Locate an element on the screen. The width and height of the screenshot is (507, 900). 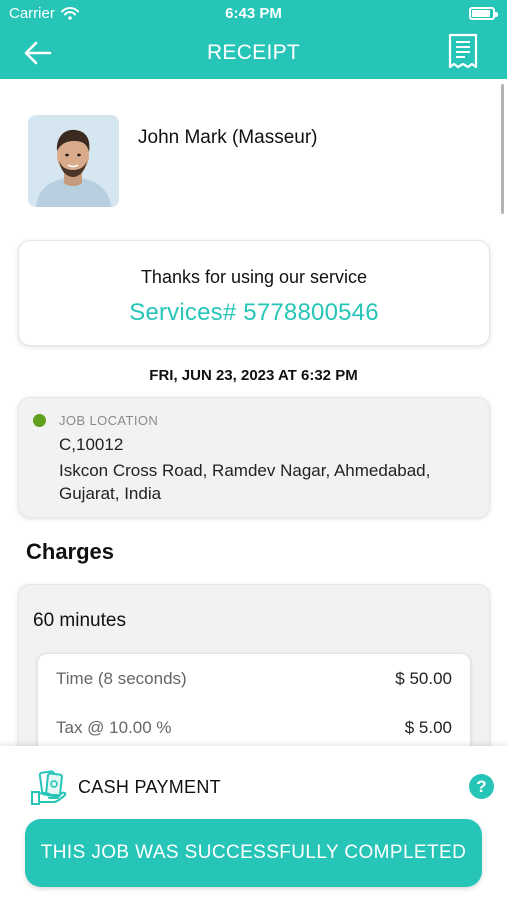
avatar-photo is located at coordinates (73, 161).